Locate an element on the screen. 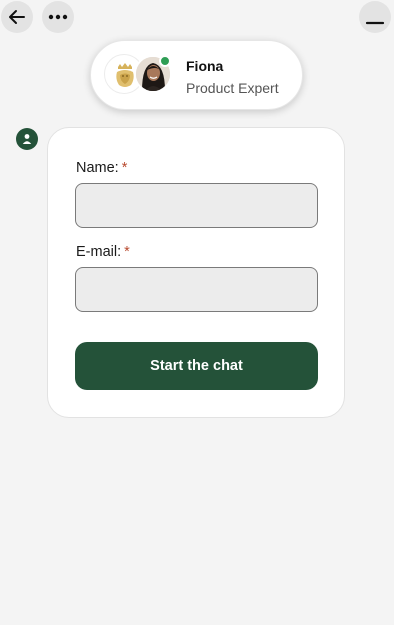 This screenshot has width=394, height=625. name-label: Name: * is located at coordinates (101, 168).